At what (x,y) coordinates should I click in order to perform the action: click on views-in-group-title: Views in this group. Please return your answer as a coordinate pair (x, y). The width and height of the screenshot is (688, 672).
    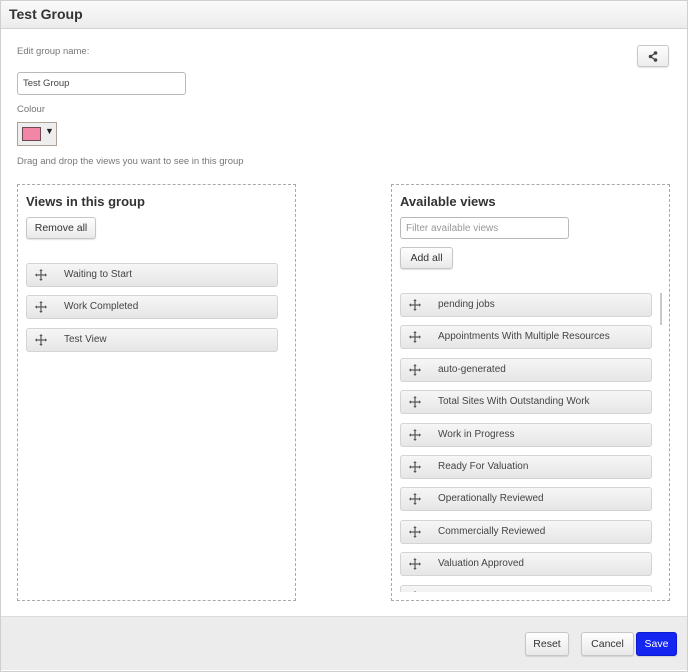
    Looking at the image, I should click on (85, 201).